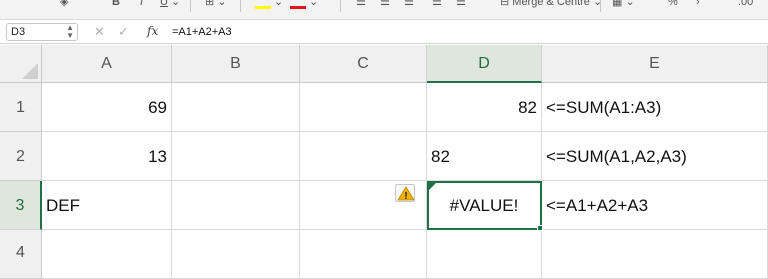 The height and width of the screenshot is (279, 768). What do you see at coordinates (64, 5) in the screenshot?
I see `format-painter-icon: ◈` at bounding box center [64, 5].